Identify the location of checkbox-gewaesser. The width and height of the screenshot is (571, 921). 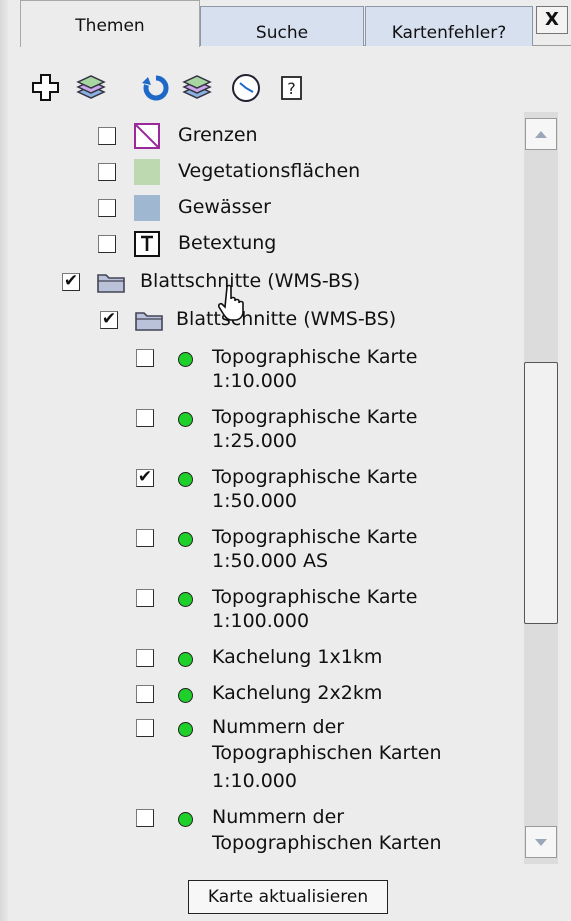
(107, 208).